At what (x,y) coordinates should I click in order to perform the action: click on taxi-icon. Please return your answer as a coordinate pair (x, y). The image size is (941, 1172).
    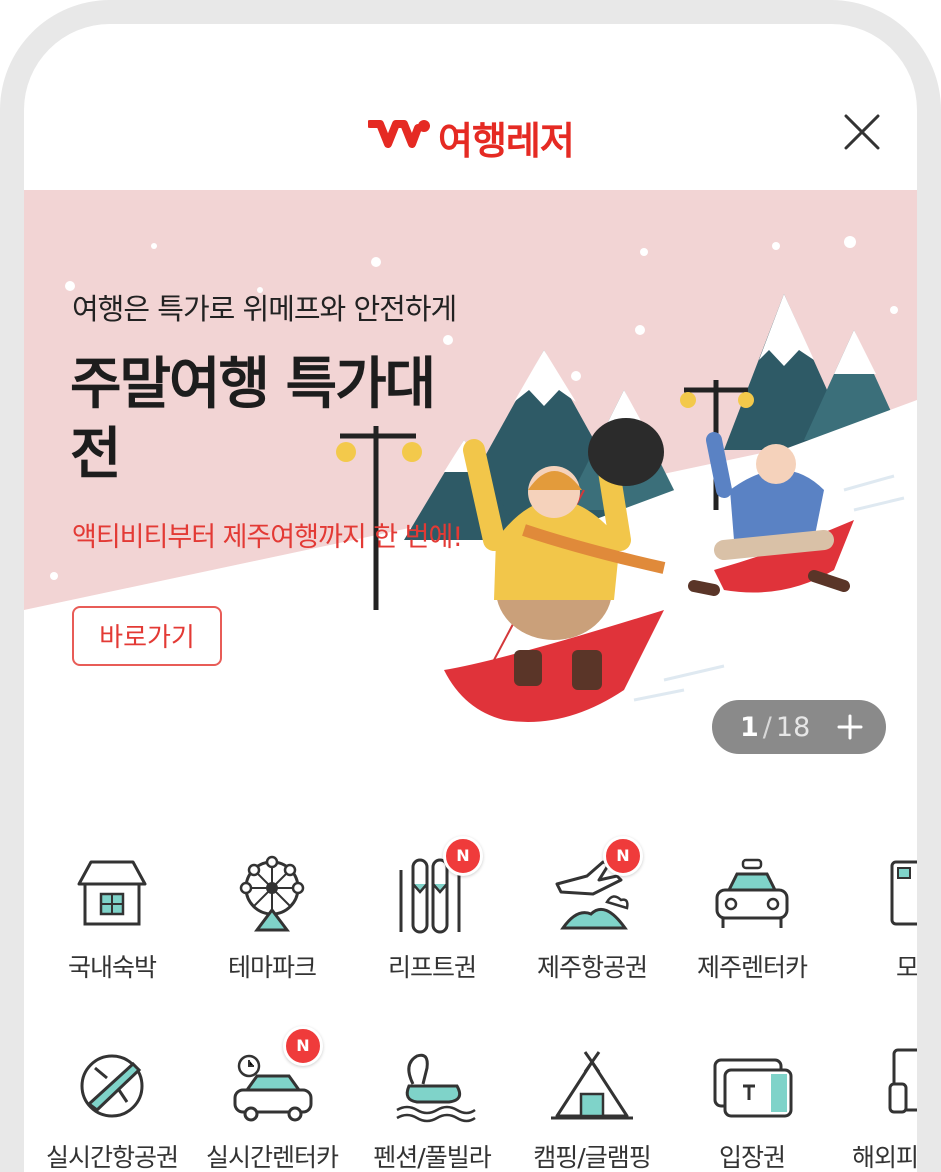
    Looking at the image, I should click on (752, 893).